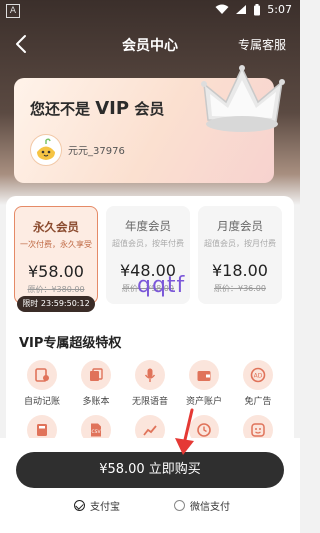 Image resolution: width=320 pixels, height=533 pixels. I want to click on auto-bookkeeping-icon, so click(42, 375).